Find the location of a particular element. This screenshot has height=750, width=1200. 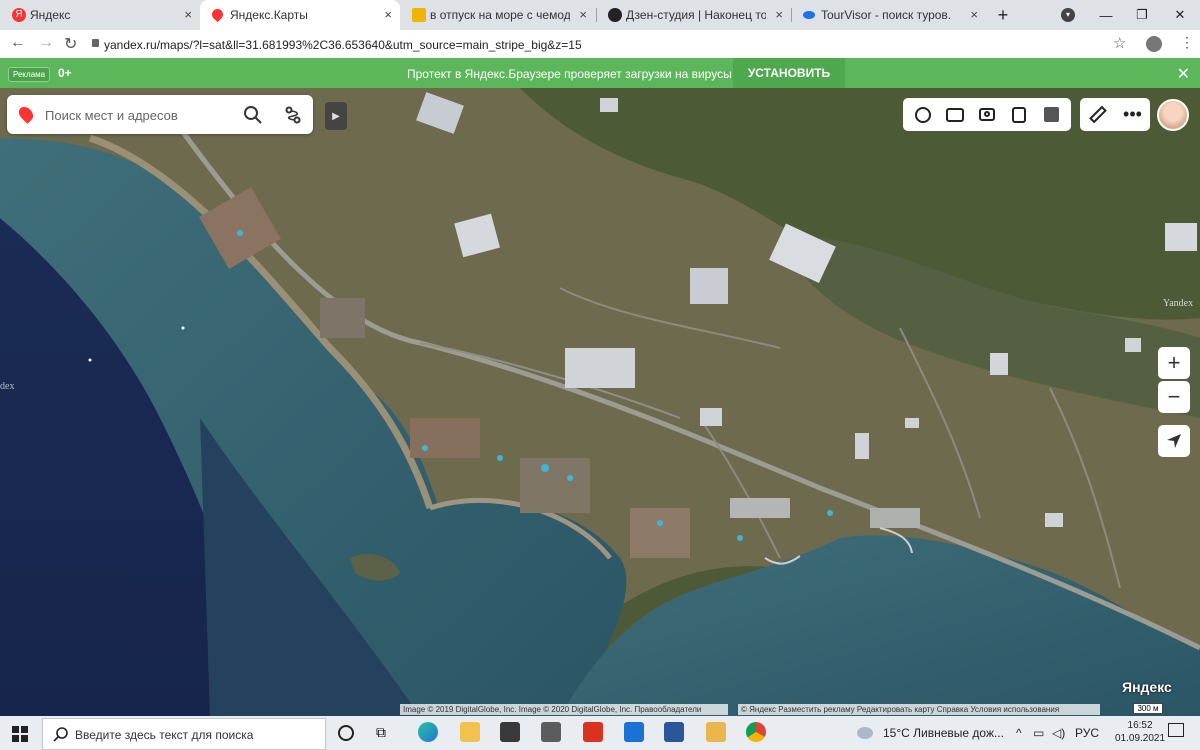

install-button: УСТАНОВИТЬ is located at coordinates (789, 73).